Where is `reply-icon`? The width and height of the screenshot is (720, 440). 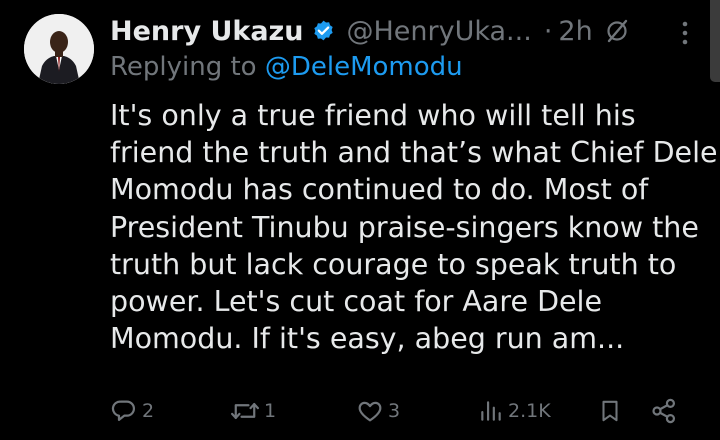
reply-icon is located at coordinates (124, 411).